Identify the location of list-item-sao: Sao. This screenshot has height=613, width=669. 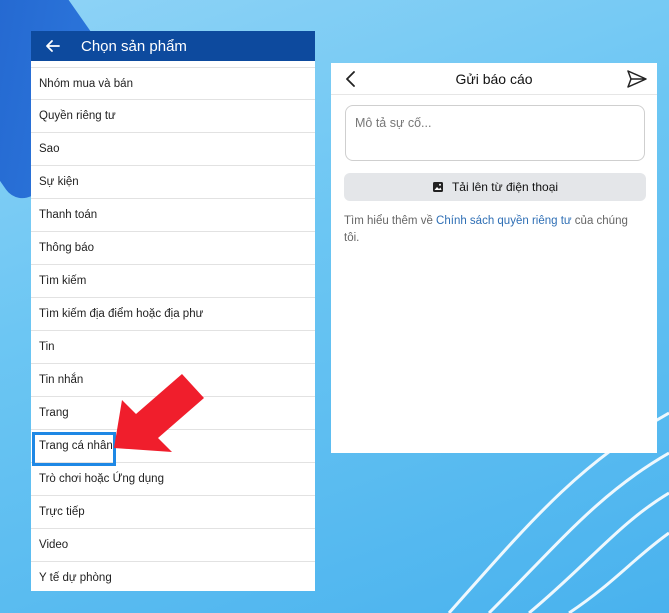
(173, 149).